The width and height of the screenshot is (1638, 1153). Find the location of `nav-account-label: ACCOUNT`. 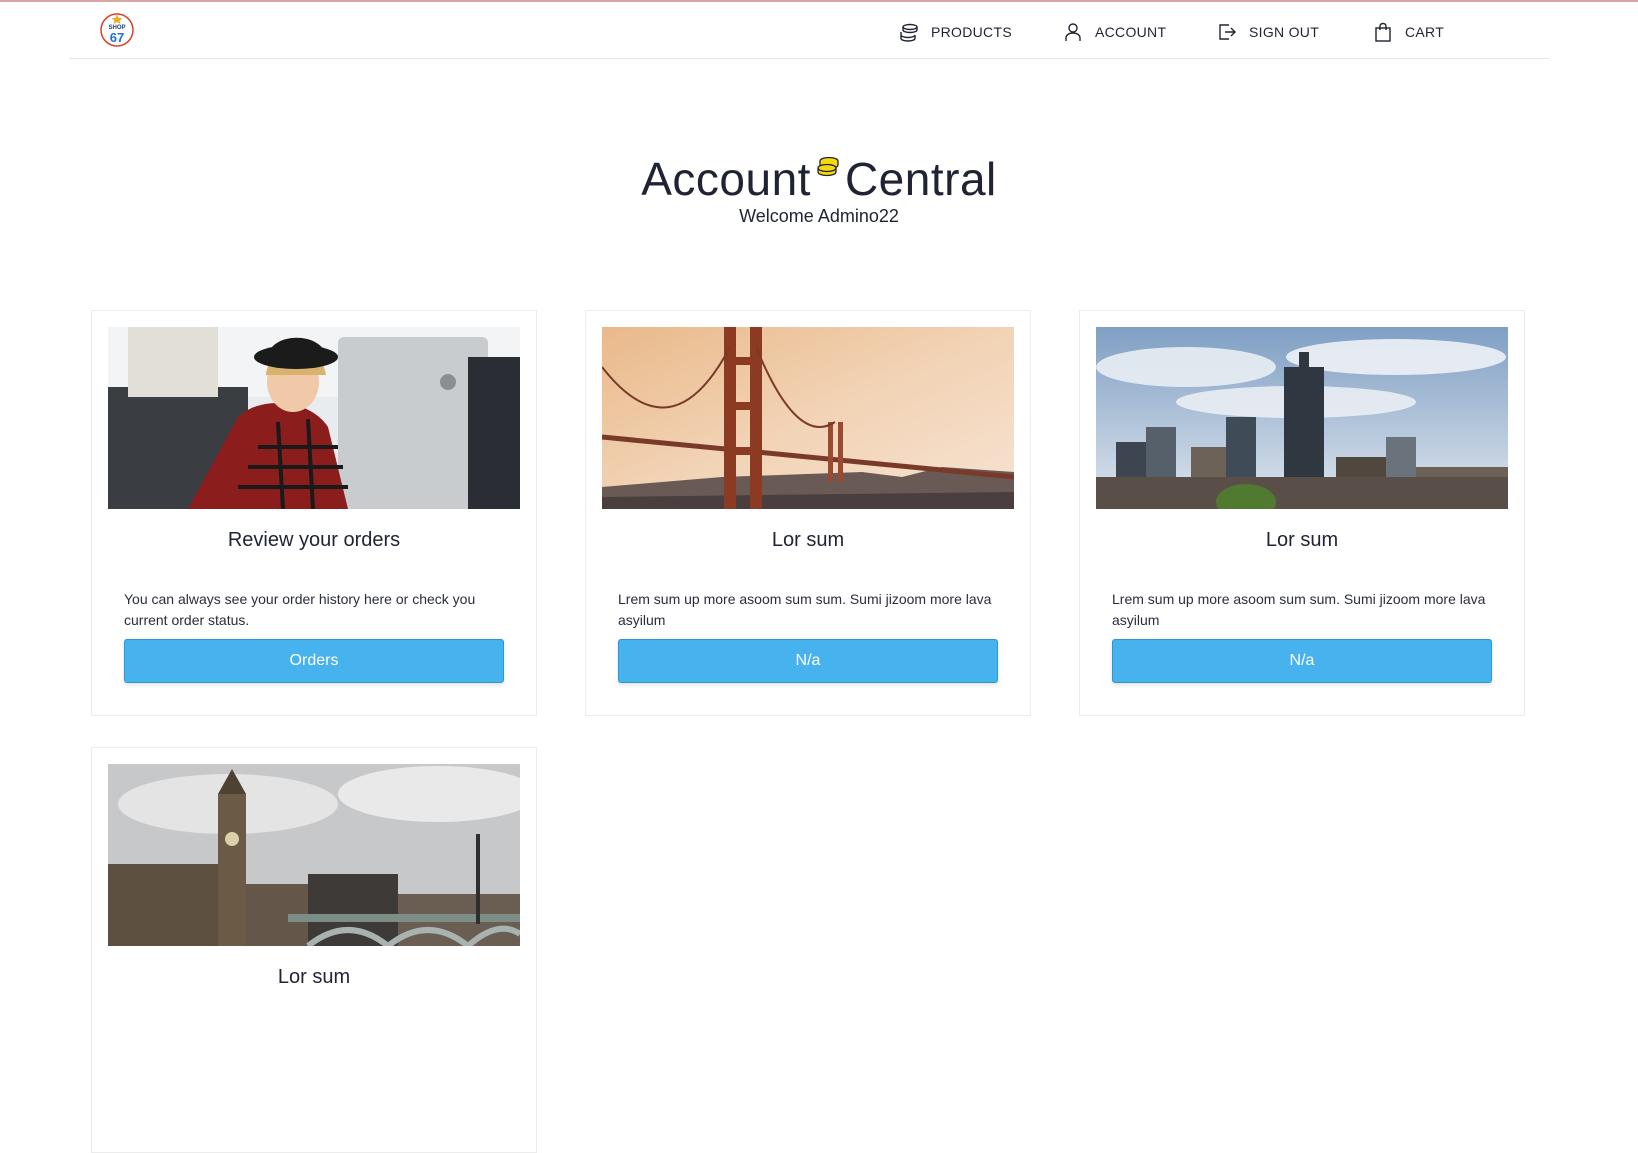

nav-account-label: ACCOUNT is located at coordinates (1131, 32).